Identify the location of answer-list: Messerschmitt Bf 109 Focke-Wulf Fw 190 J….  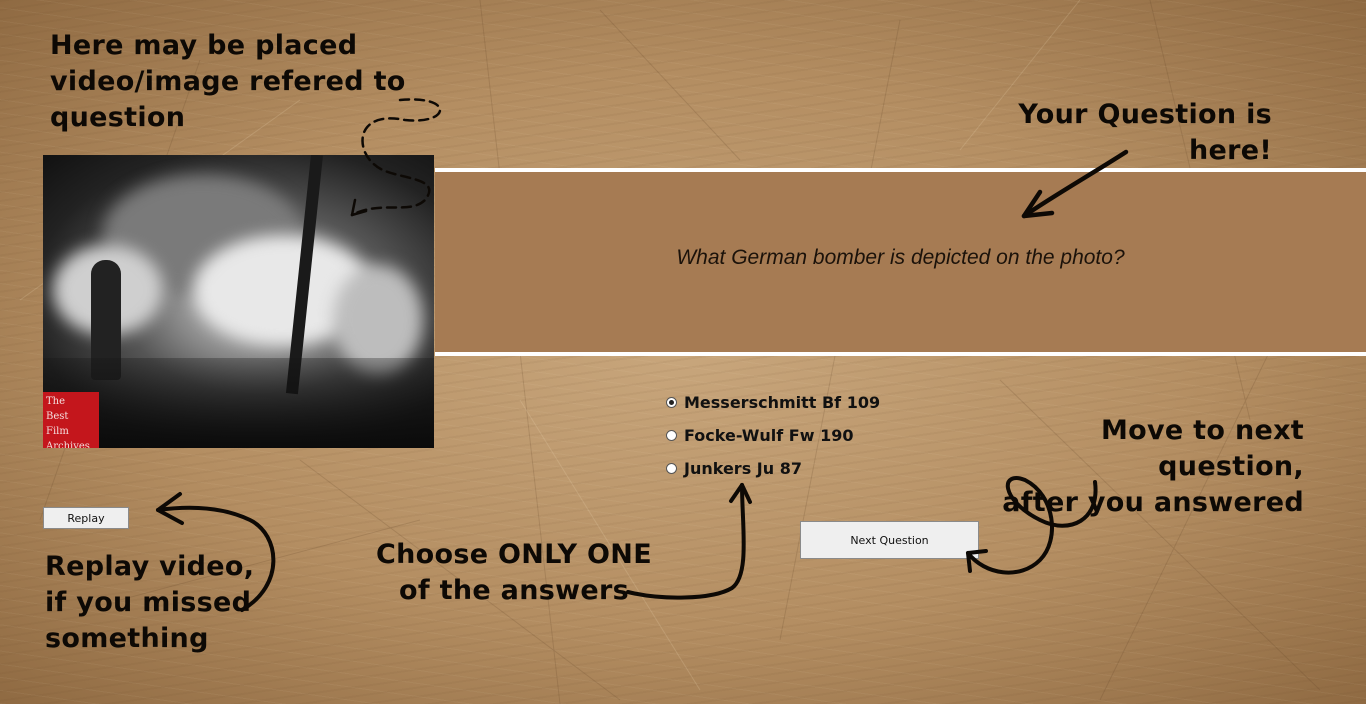
(773, 435).